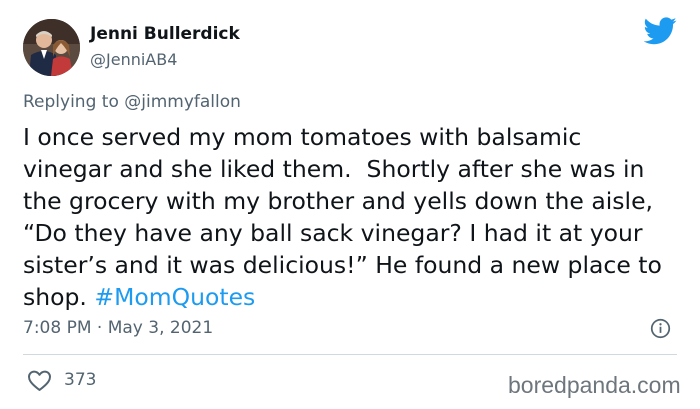 Image resolution: width=700 pixels, height=409 pixels. What do you see at coordinates (39, 381) in the screenshot?
I see `heart-icon` at bounding box center [39, 381].